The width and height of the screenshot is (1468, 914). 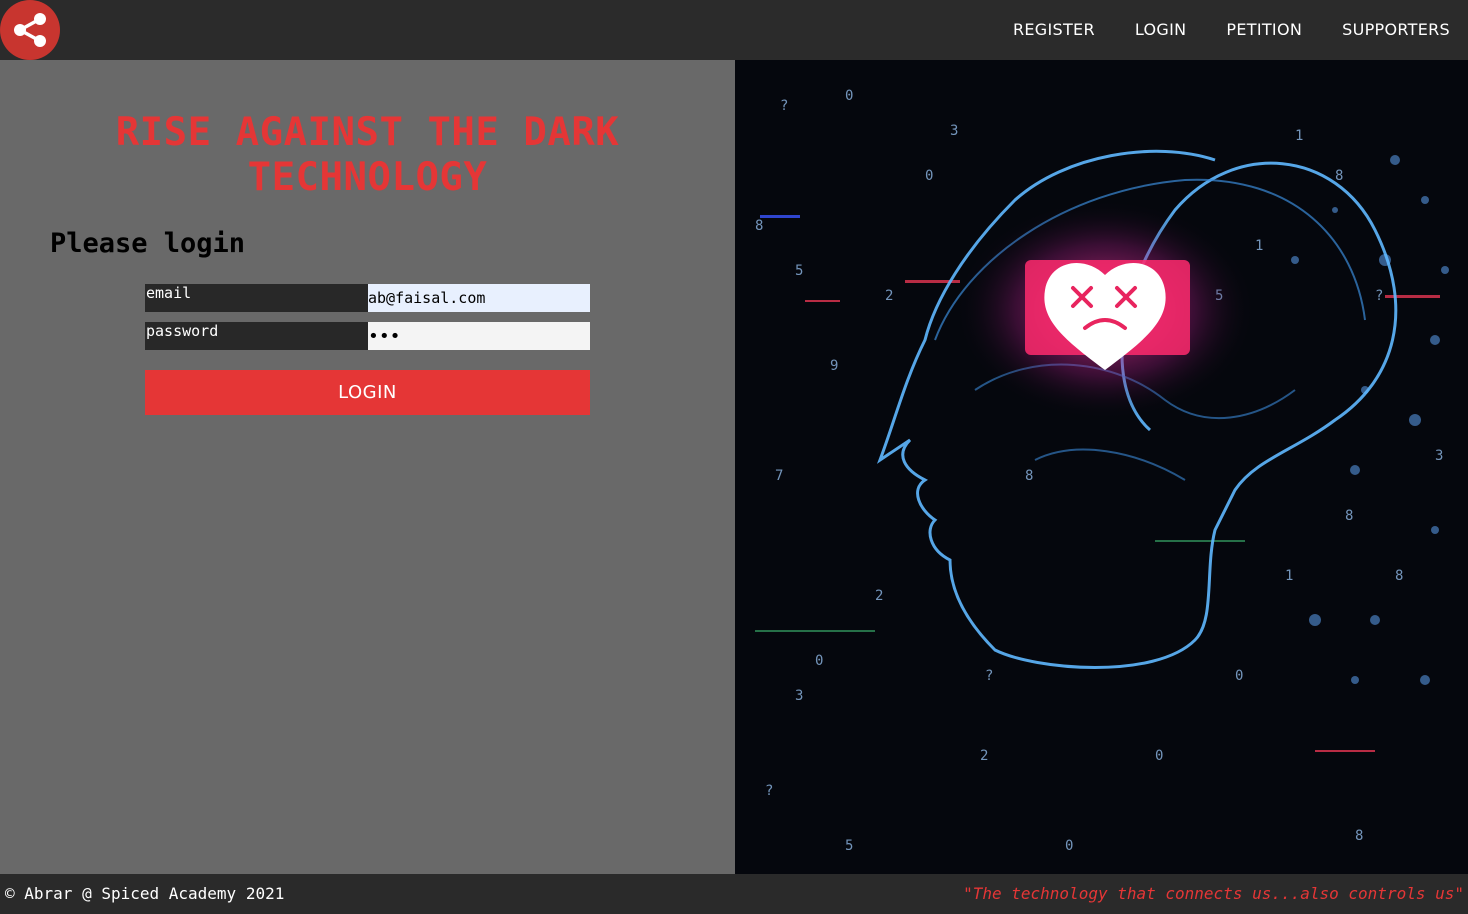 I want to click on email-field, so click(x=479, y=298).